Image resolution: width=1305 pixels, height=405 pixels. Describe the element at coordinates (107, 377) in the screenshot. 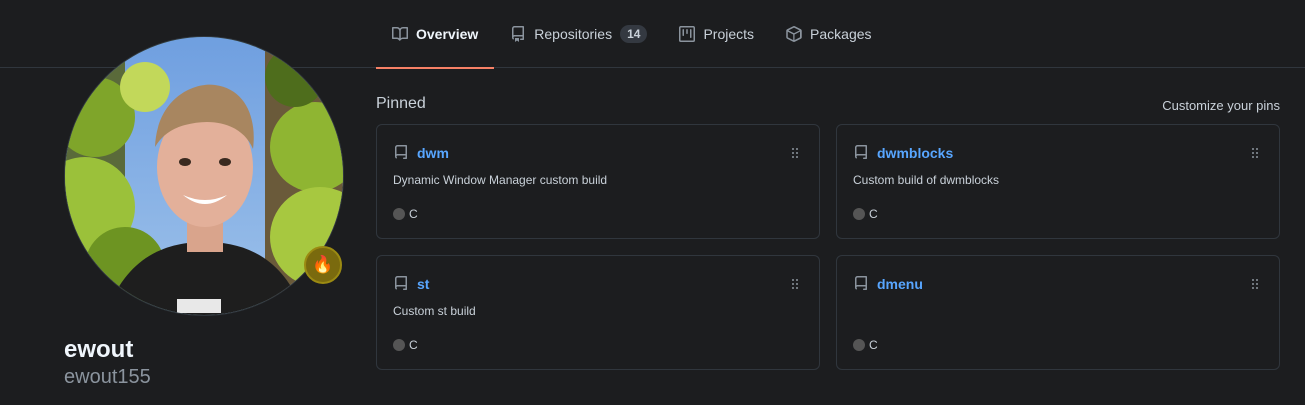

I see `profile-username: ewout155` at that location.